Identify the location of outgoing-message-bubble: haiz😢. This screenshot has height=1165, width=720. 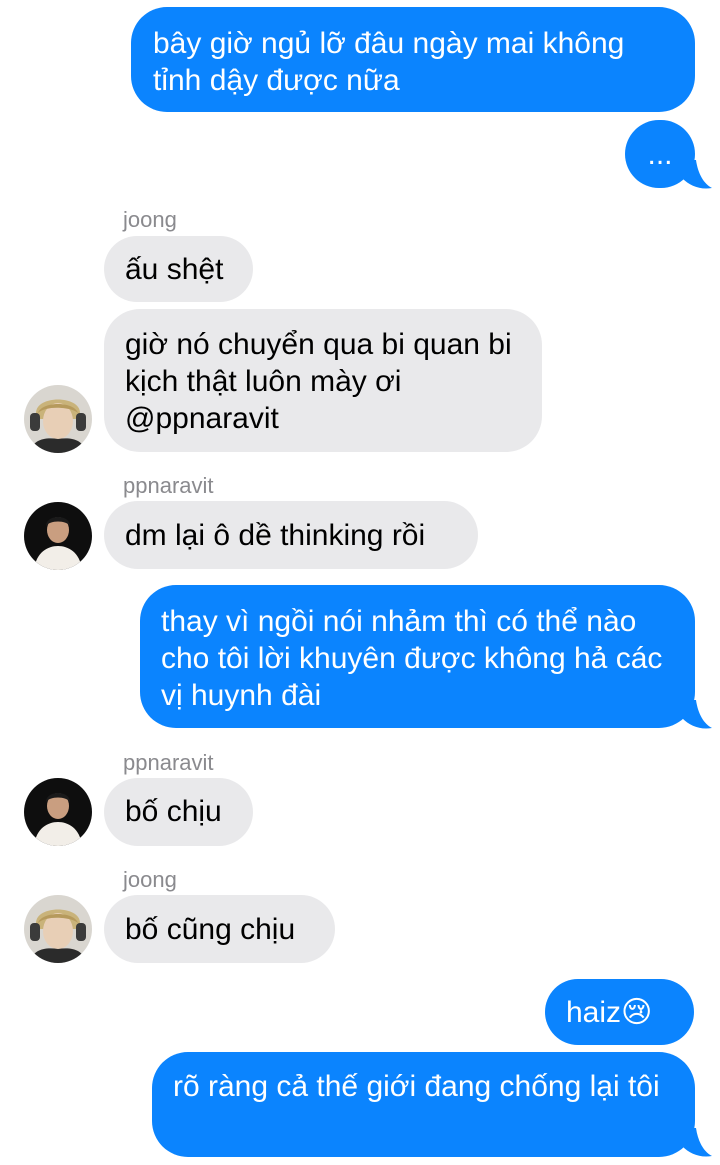
(619, 1012).